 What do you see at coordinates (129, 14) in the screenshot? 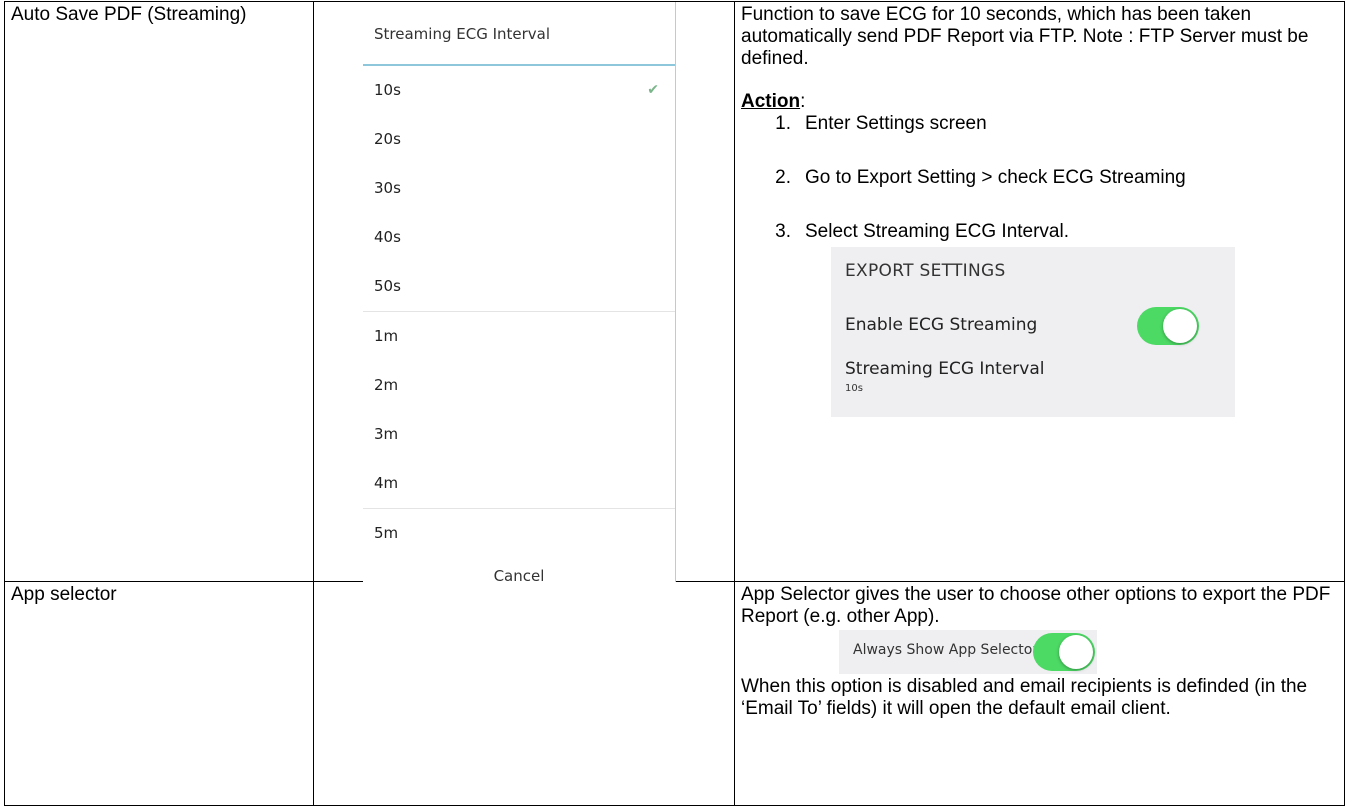
I see `feature-name: Auto Save PDF (Streaming)` at bounding box center [129, 14].